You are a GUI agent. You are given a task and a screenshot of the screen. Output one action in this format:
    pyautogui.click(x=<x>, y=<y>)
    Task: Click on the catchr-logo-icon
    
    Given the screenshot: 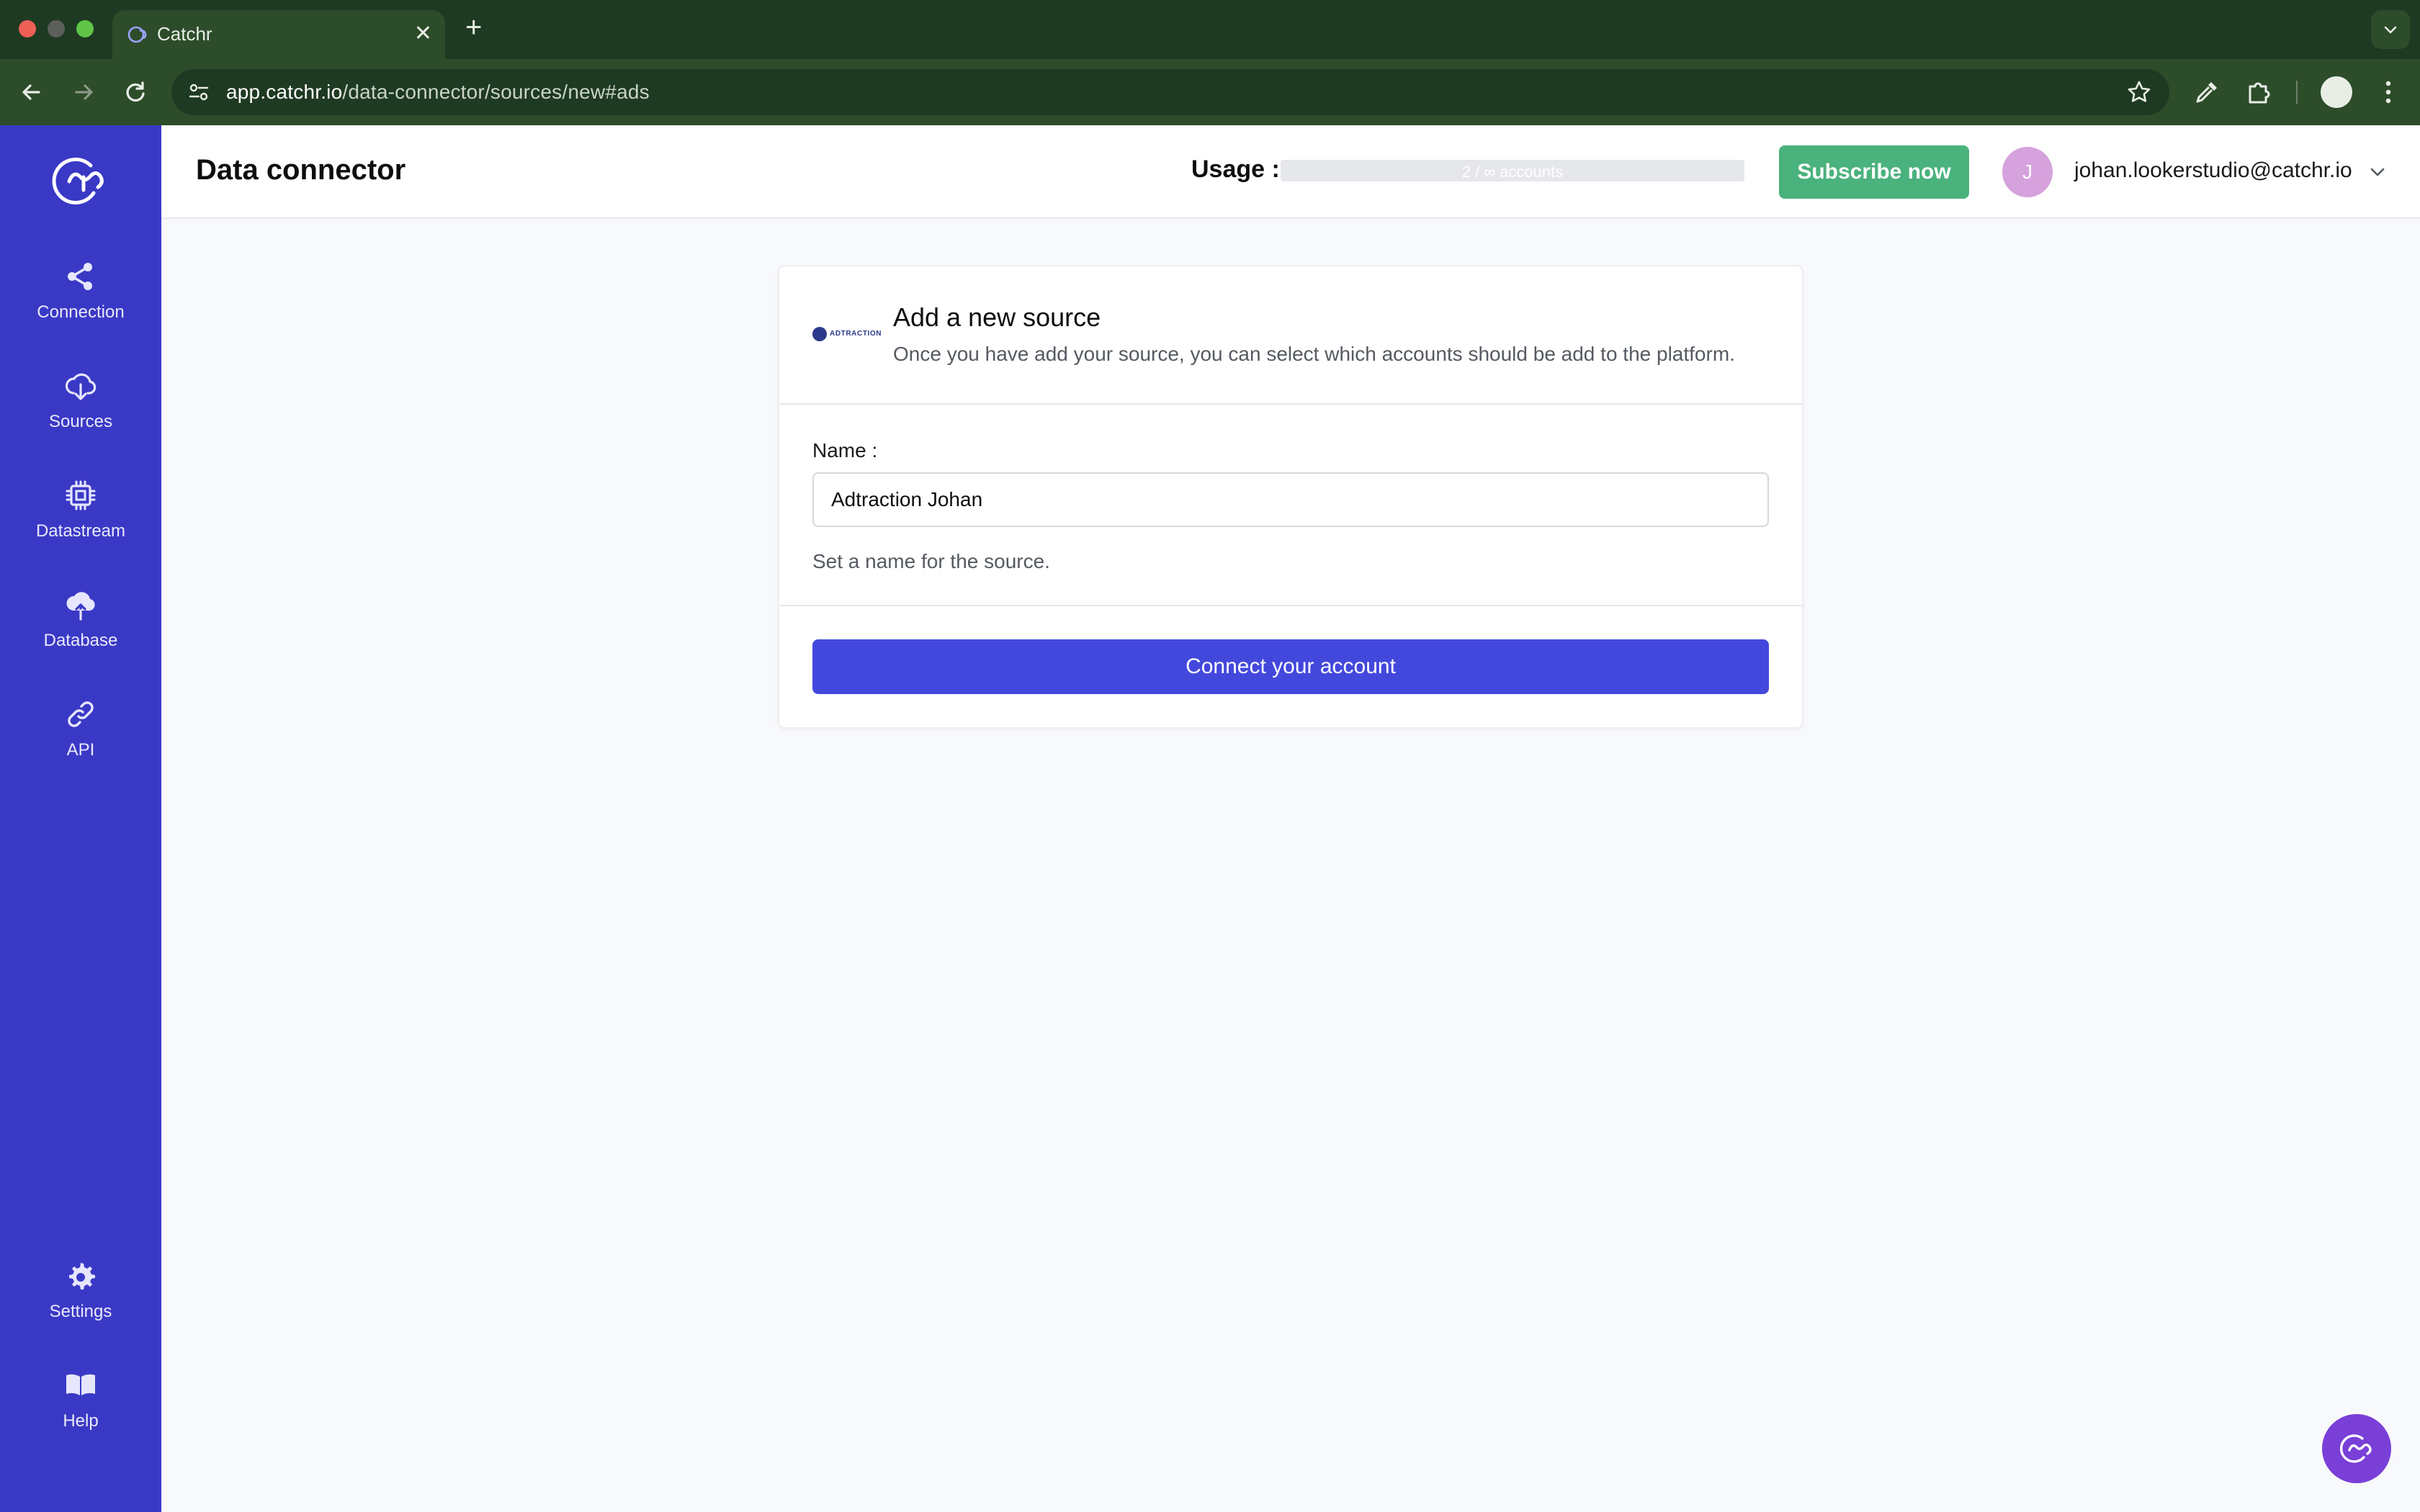 What is the action you would take?
    pyautogui.click(x=81, y=181)
    